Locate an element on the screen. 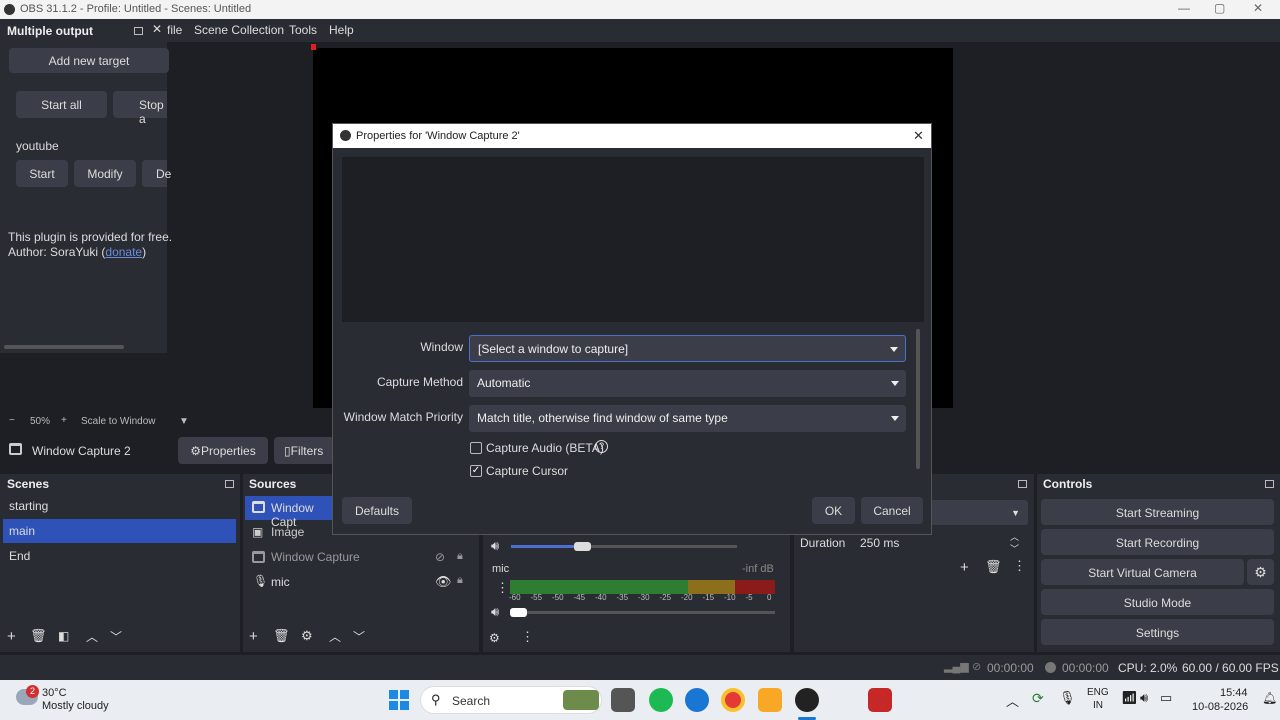 Image resolution: width=1280 pixels, height=720 pixels. maximize-button: ▢ is located at coordinates (1219, 8).